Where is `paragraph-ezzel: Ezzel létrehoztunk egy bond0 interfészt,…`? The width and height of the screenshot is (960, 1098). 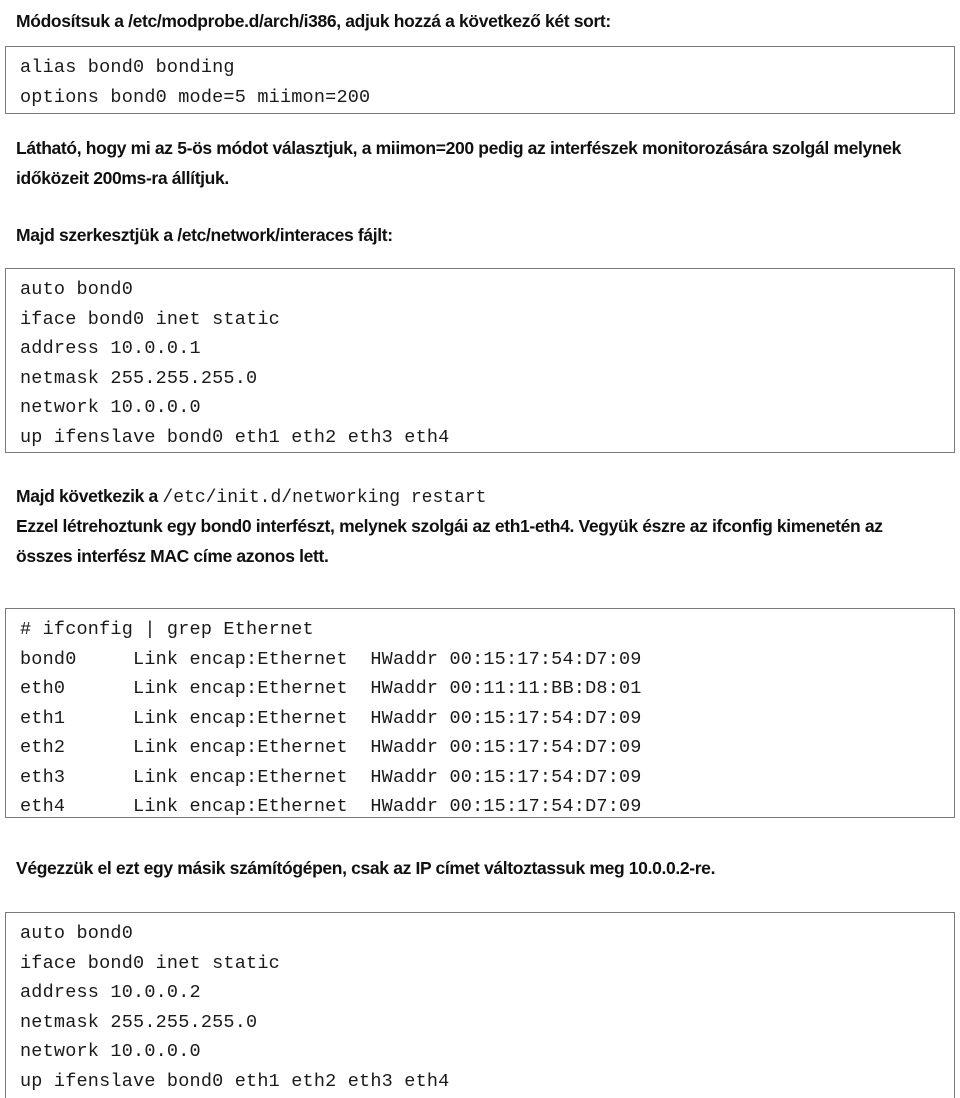 paragraph-ezzel: Ezzel létrehoztunk egy bond0 interfészt,… is located at coordinates (449, 541).